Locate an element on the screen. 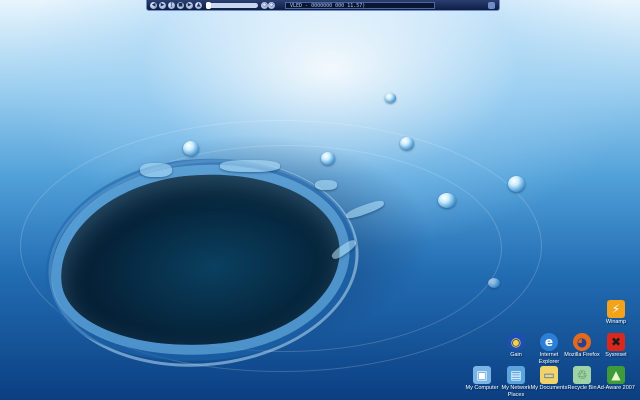 The width and height of the screenshot is (640, 400). desktop-icon-label: Ad-Aware 2007 is located at coordinates (616, 388).